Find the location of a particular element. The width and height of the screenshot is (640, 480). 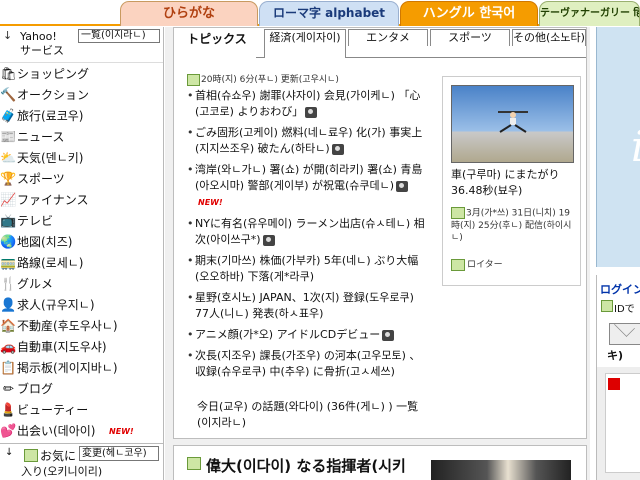

sidebar-item: 🏆 スポーツ is located at coordinates (81, 179).